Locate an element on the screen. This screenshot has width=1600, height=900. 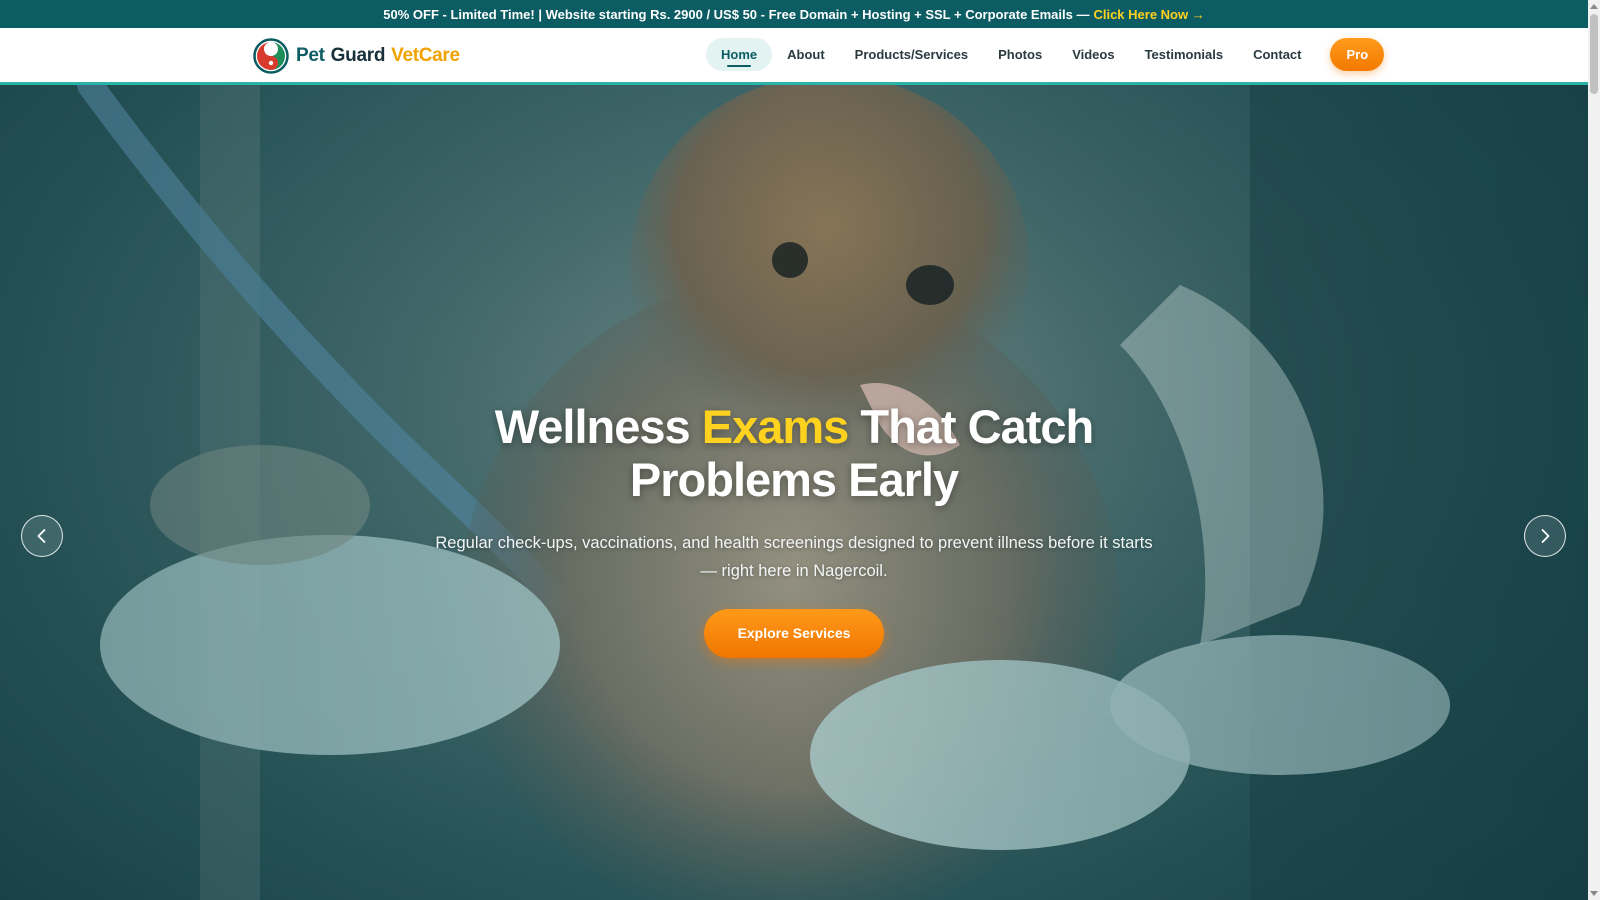
nav-item-contact: Contact is located at coordinates (1277, 54).